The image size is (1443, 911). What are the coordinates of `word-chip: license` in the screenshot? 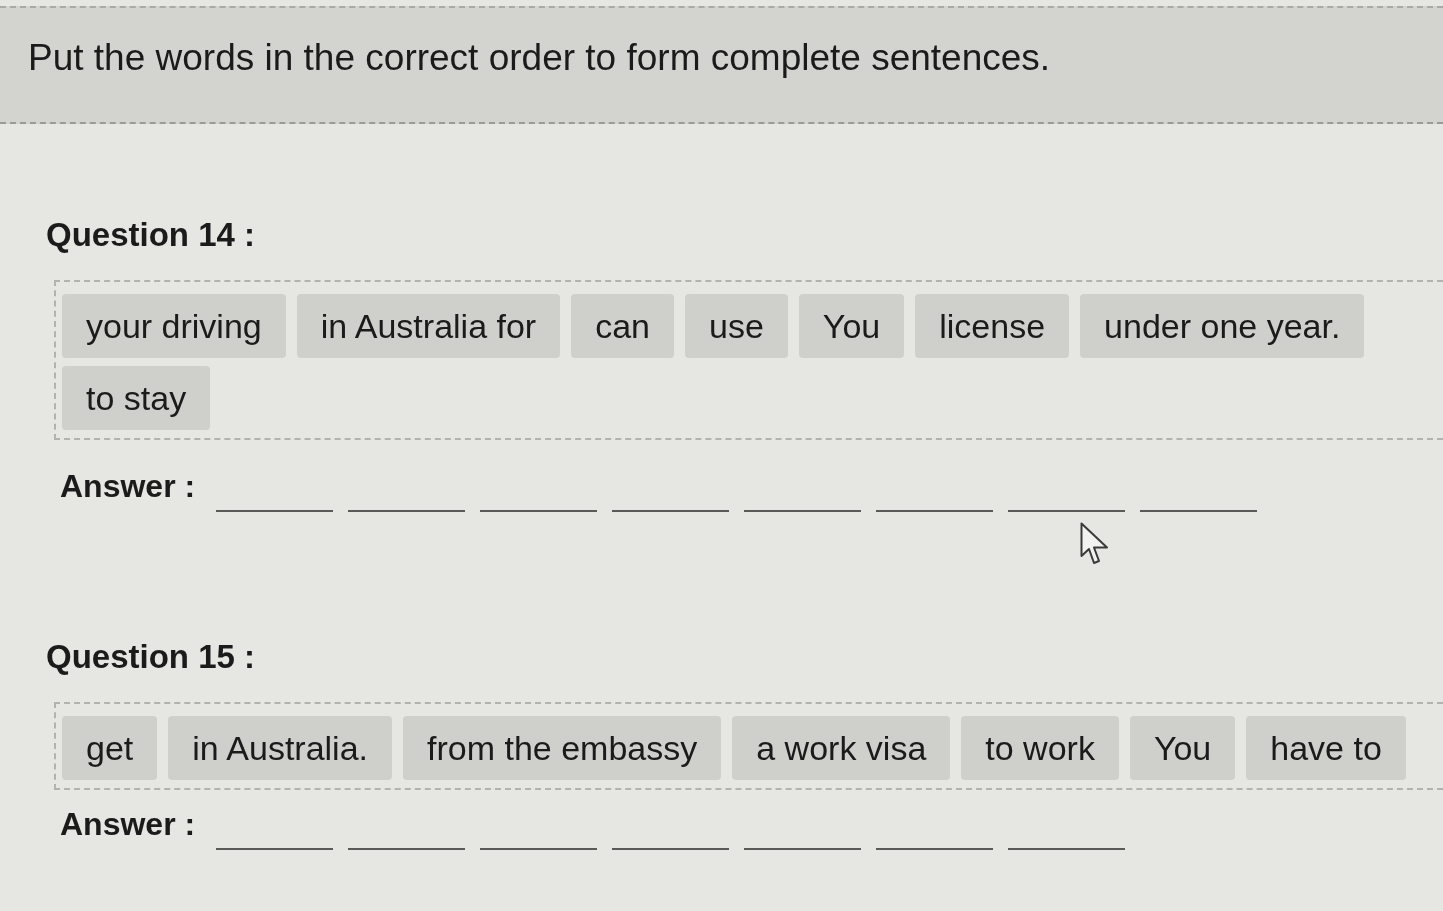 It's located at (992, 326).